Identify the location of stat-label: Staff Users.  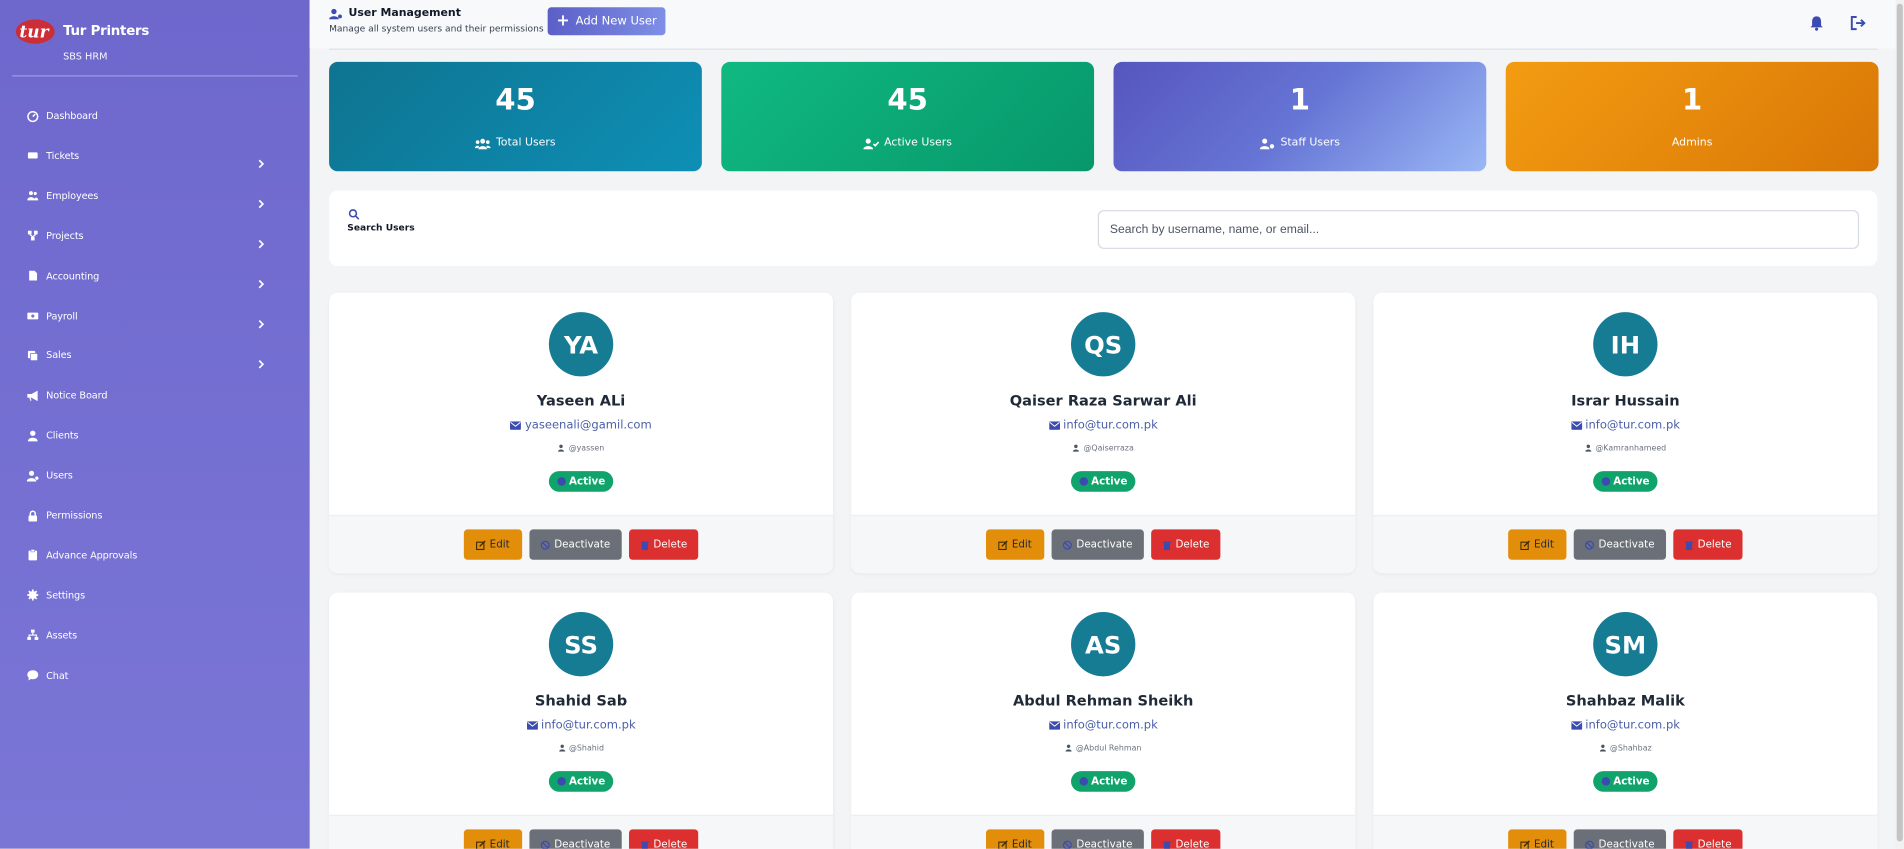
(1310, 143).